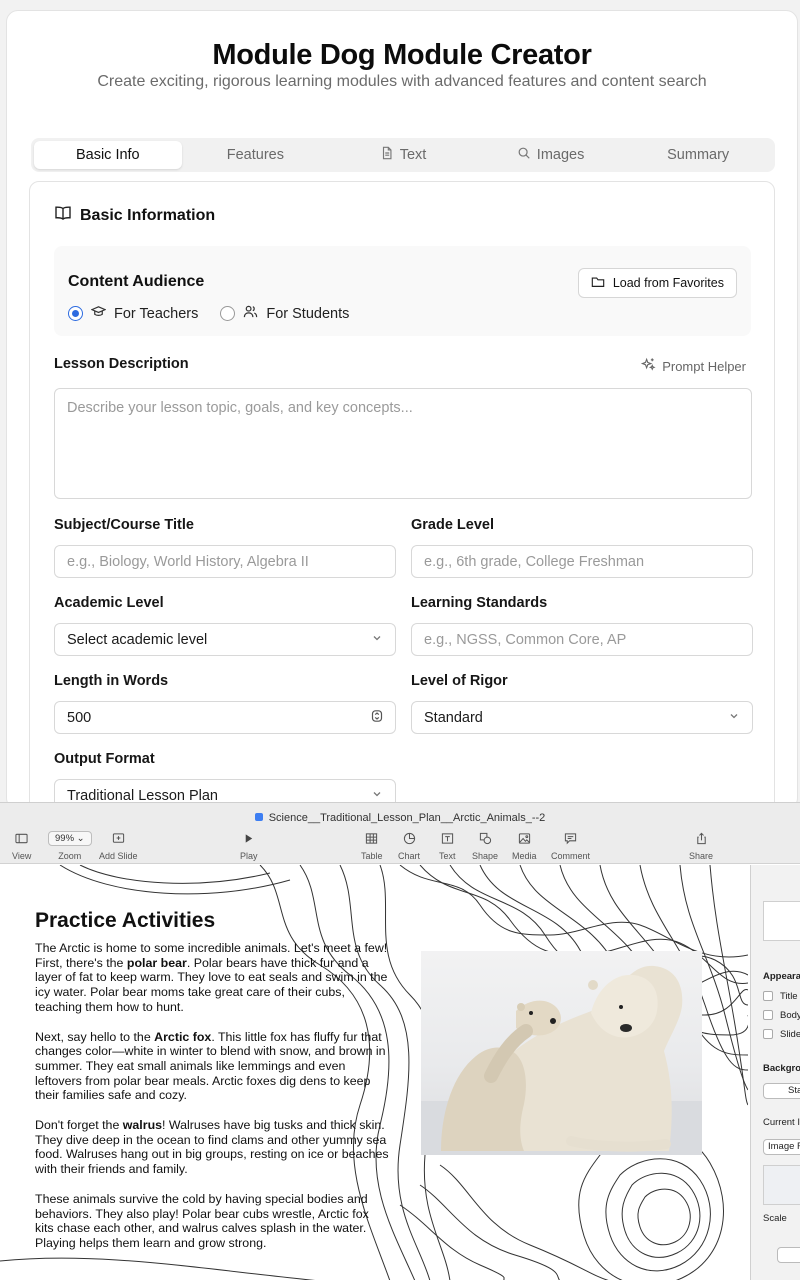 This screenshot has height=1280, width=800. I want to click on title-checkbox, so click(768, 996).